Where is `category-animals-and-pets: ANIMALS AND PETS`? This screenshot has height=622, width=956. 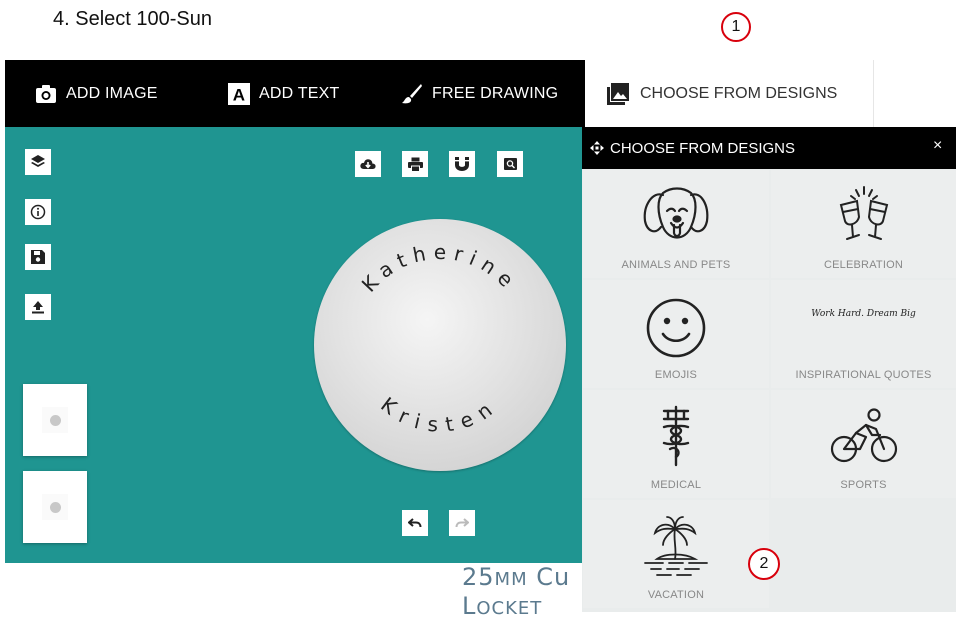
category-animals-and-pets: ANIMALS AND PETS is located at coordinates (676, 224).